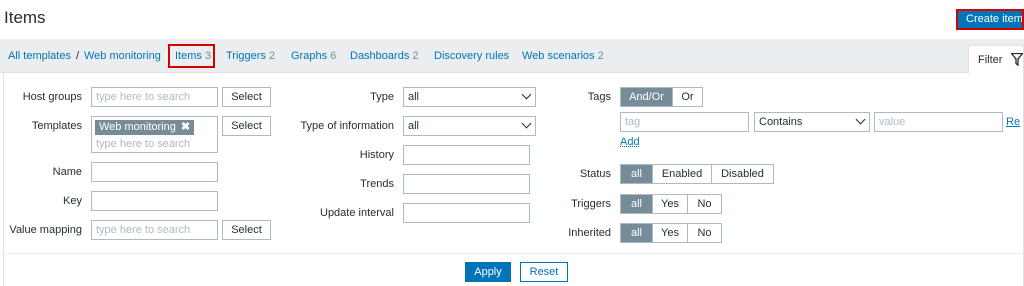  Describe the element at coordinates (143, 144) in the screenshot. I see `templates-search-placeholder: type here to search` at that location.